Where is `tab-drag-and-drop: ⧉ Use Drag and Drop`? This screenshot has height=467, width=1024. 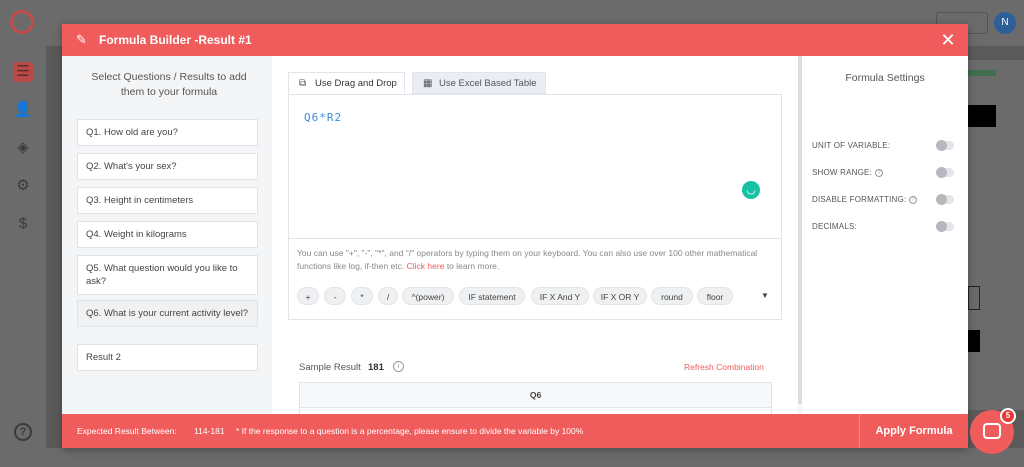 tab-drag-and-drop: ⧉ Use Drag and Drop is located at coordinates (346, 83).